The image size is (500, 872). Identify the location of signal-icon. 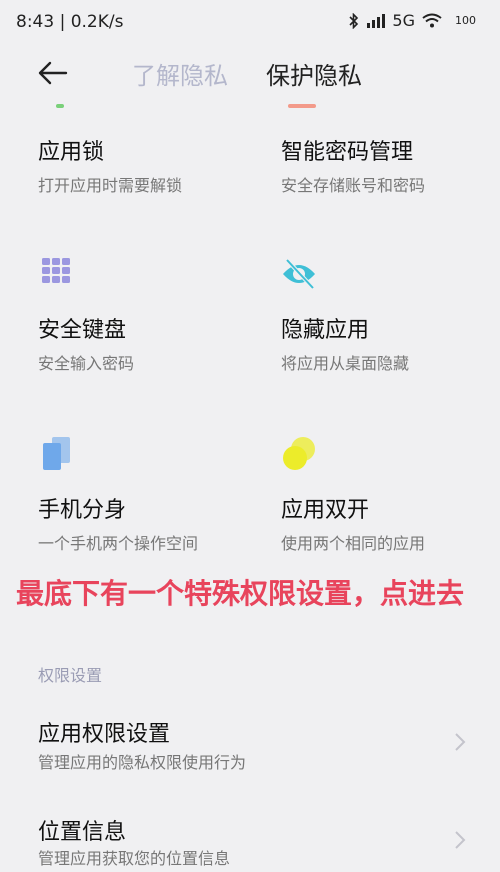
(376, 20).